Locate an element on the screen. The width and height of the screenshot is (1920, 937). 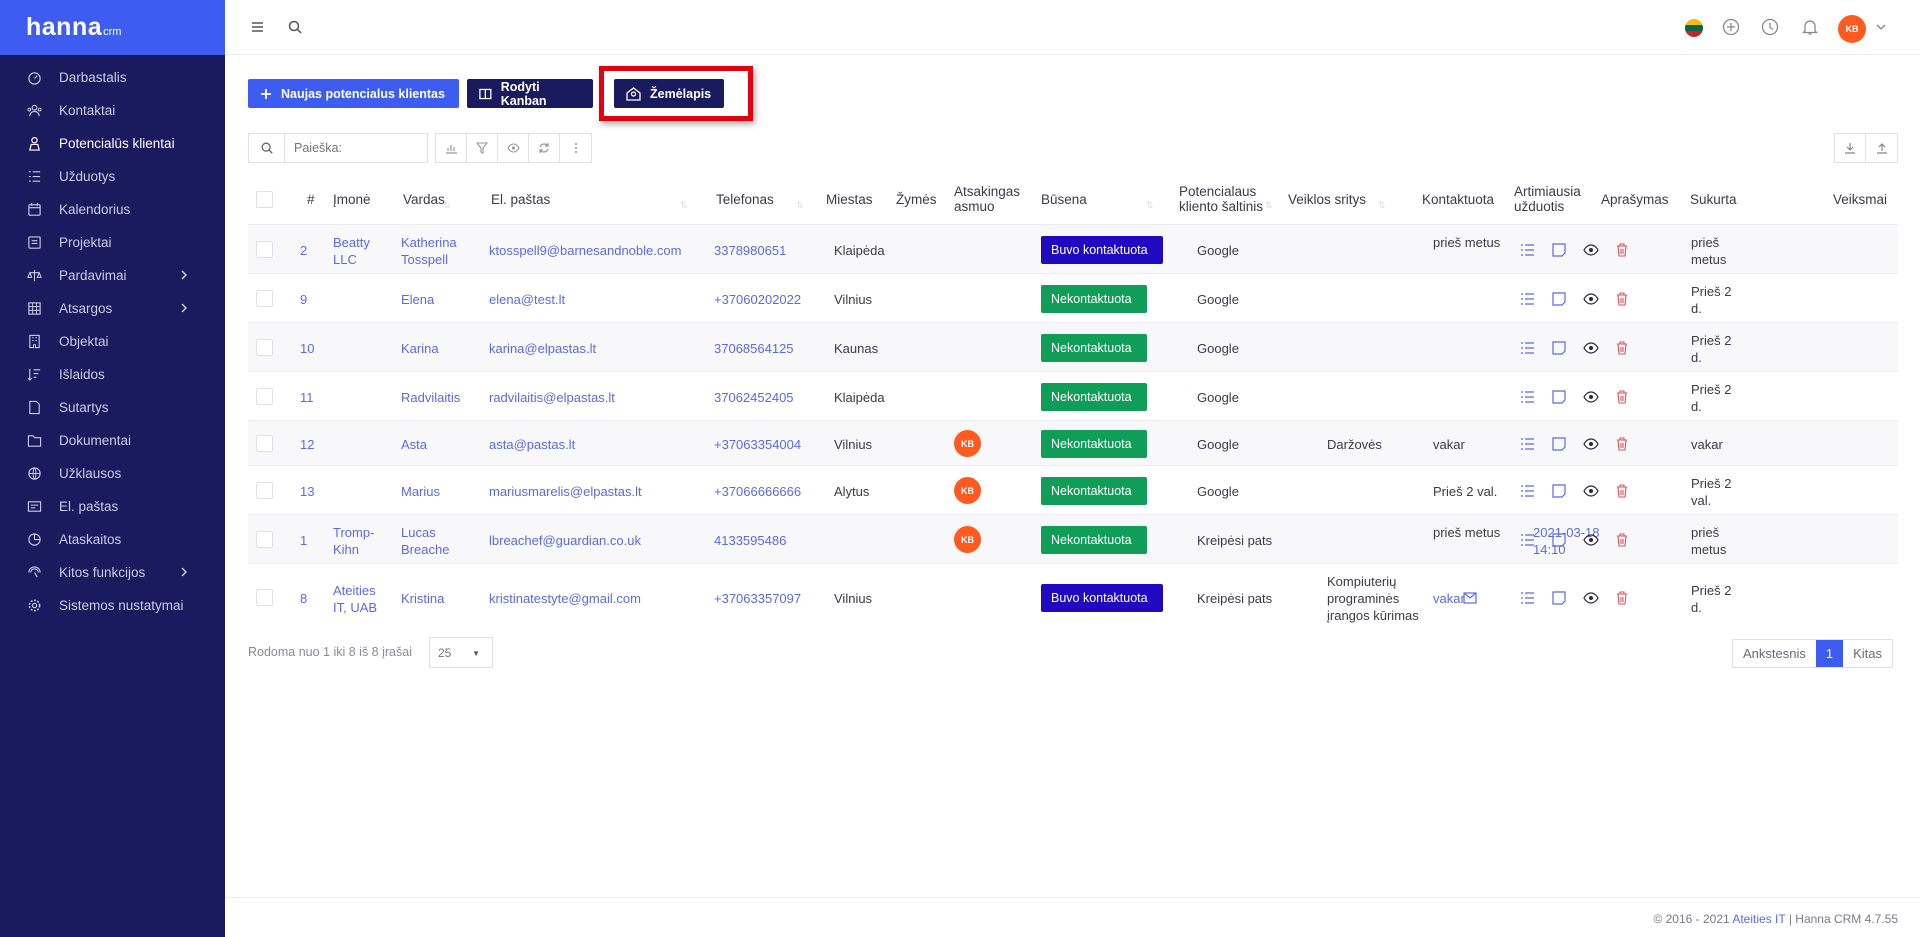
row-number-link: 10 is located at coordinates (315, 348).